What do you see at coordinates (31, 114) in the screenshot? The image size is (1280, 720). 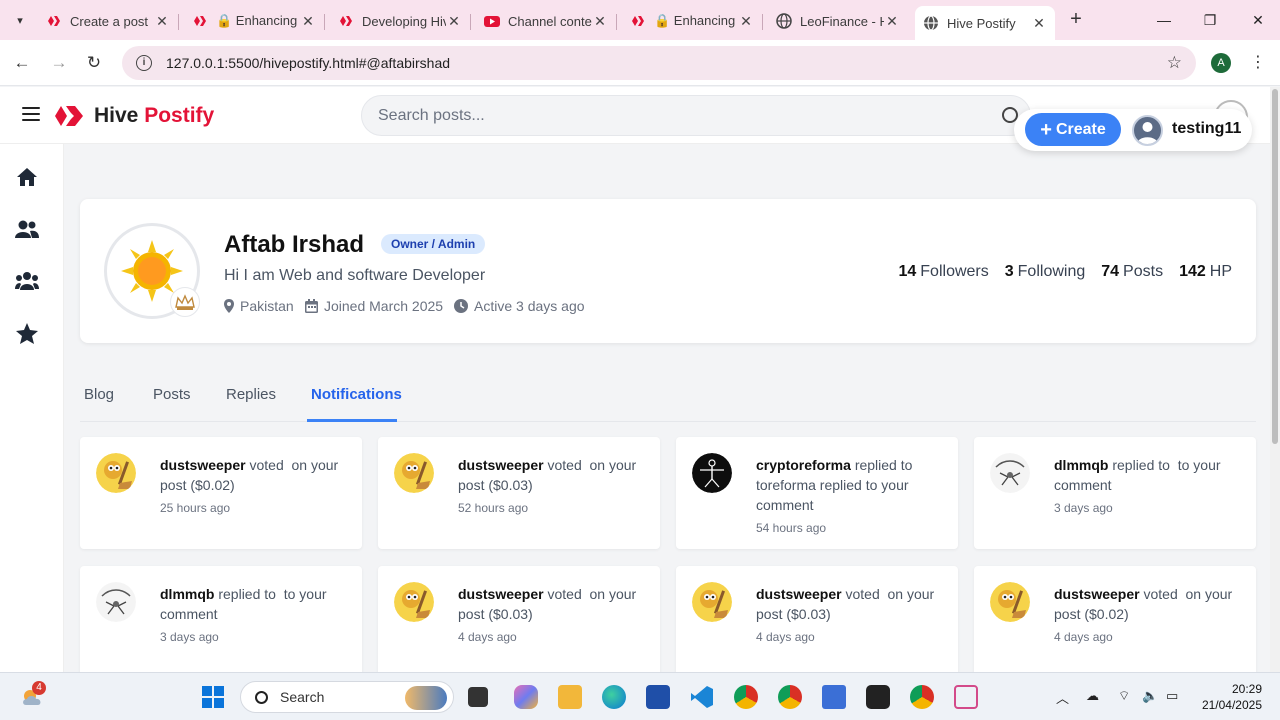 I see `hamburger-menu-icon` at bounding box center [31, 114].